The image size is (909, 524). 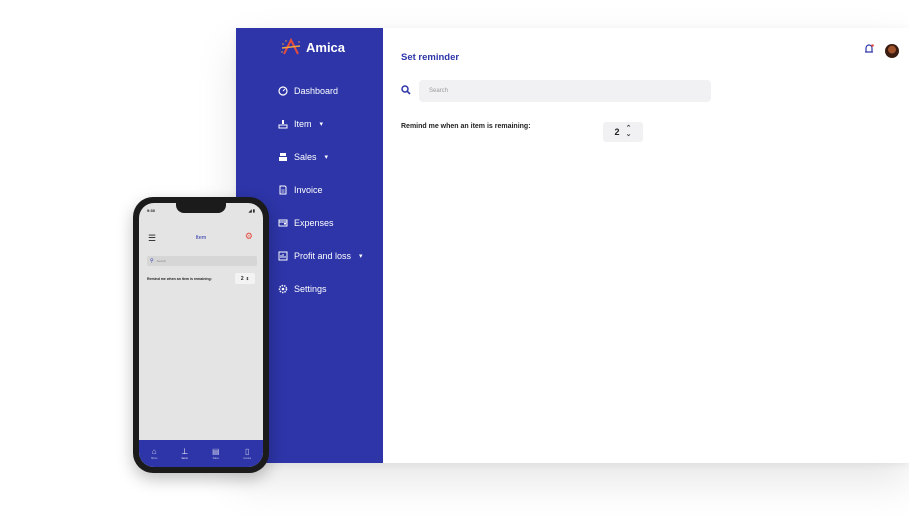 I want to click on search-bar: Search, so click(x=556, y=91).